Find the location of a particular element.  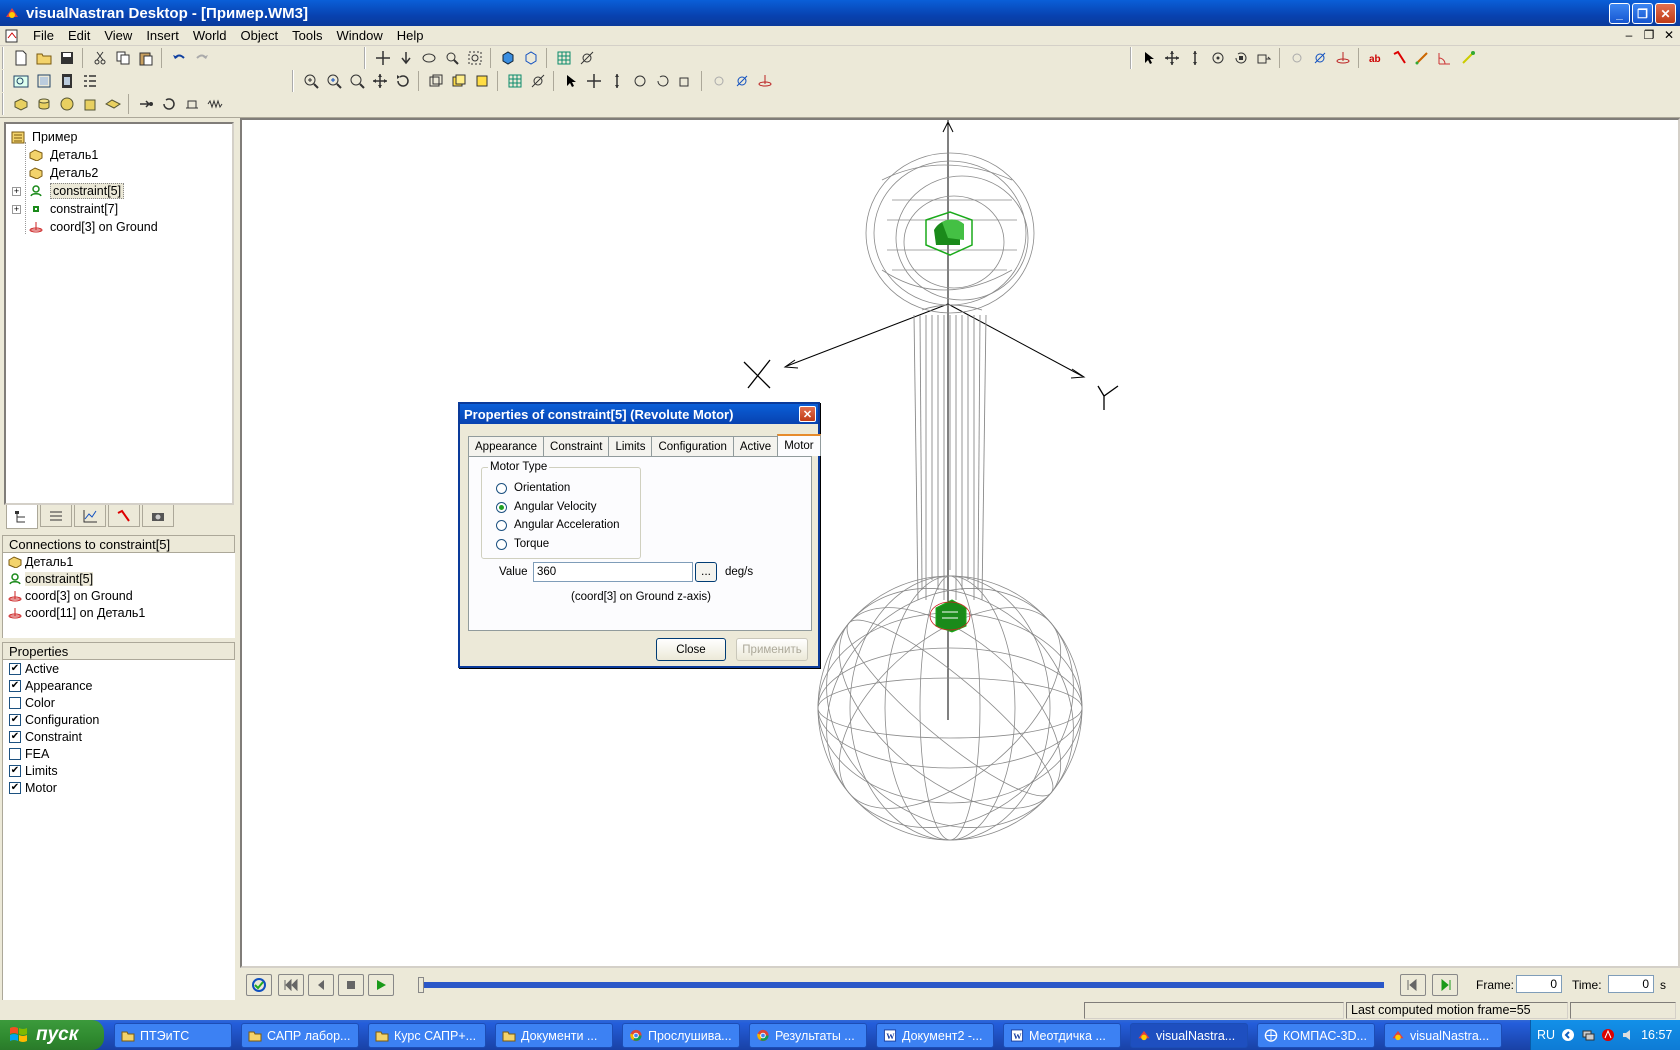

connection-item: Деталь1 is located at coordinates (119, 561).